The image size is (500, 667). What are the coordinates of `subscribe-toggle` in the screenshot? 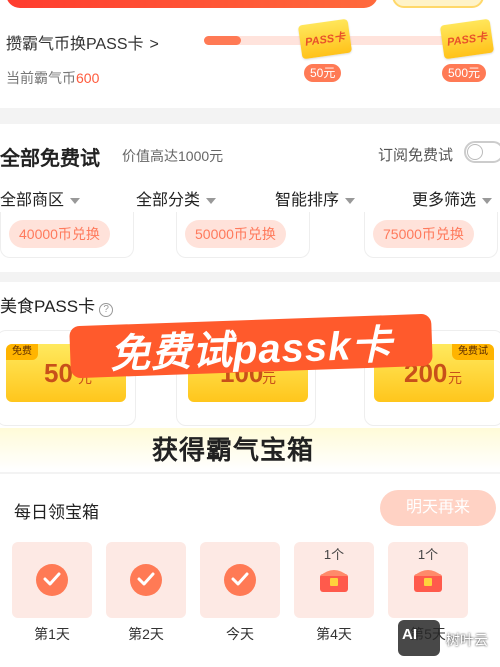 It's located at (482, 152).